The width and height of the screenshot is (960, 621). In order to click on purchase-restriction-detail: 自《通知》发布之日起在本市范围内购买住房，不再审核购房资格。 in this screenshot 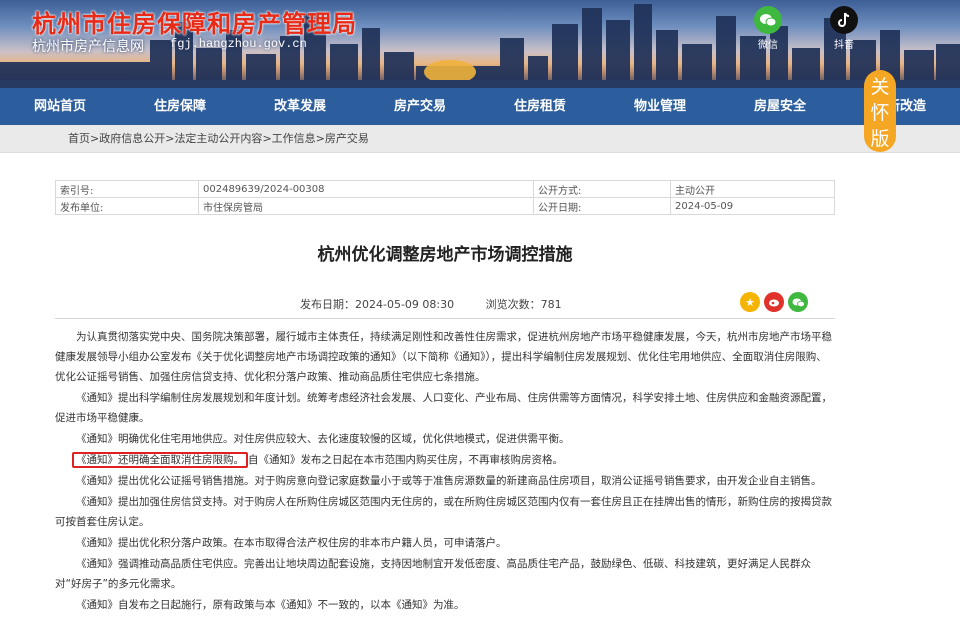, I will do `click(405, 460)`.